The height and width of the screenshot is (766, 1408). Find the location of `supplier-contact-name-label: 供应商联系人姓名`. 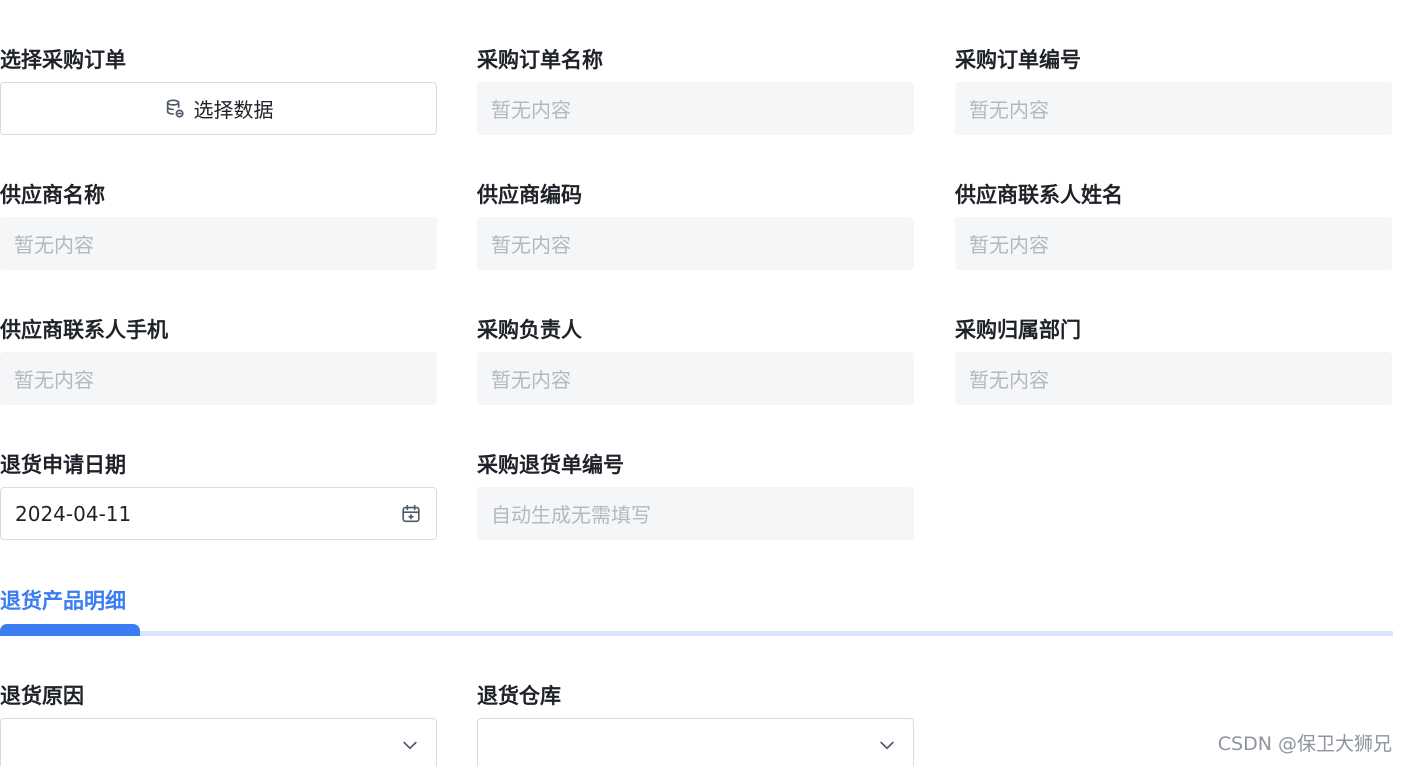

supplier-contact-name-label: 供应商联系人姓名 is located at coordinates (1039, 195).